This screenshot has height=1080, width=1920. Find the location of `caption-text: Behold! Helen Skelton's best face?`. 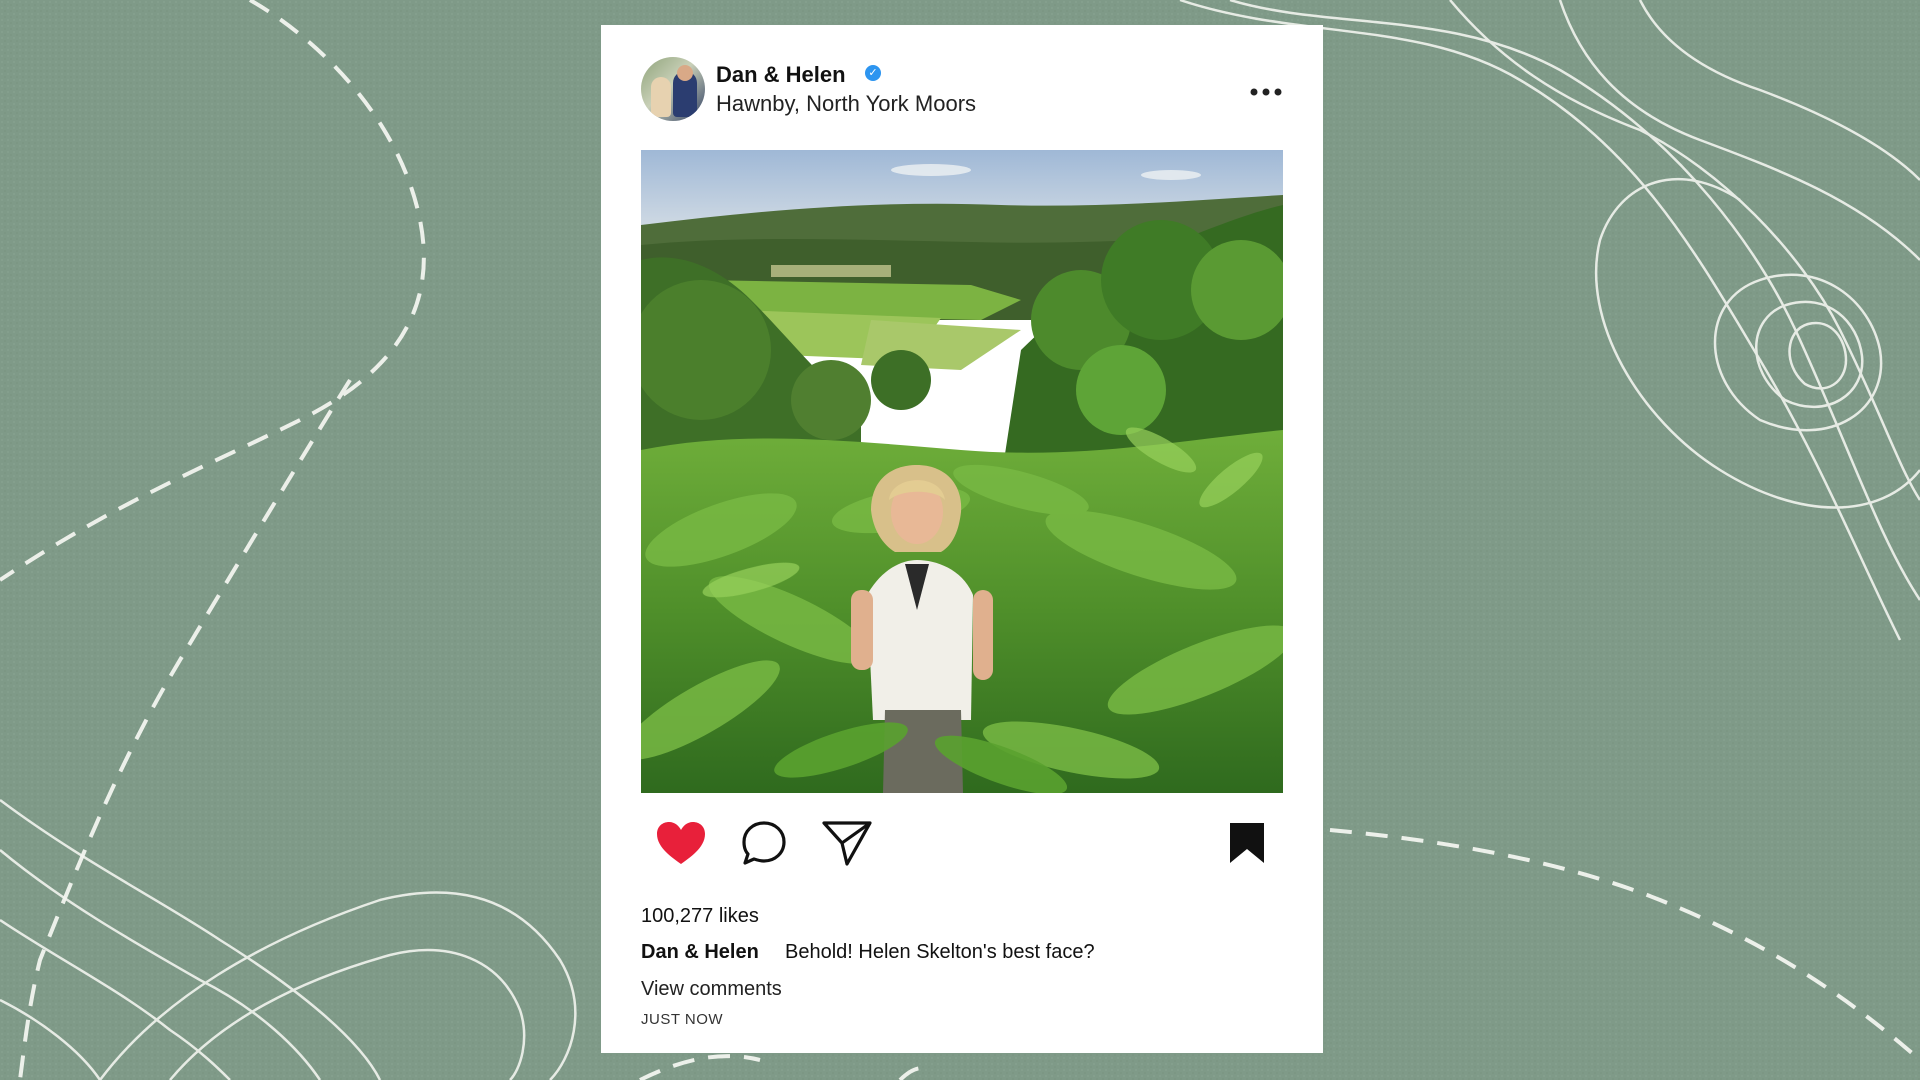

caption-text: Behold! Helen Skelton's best face? is located at coordinates (940, 952).